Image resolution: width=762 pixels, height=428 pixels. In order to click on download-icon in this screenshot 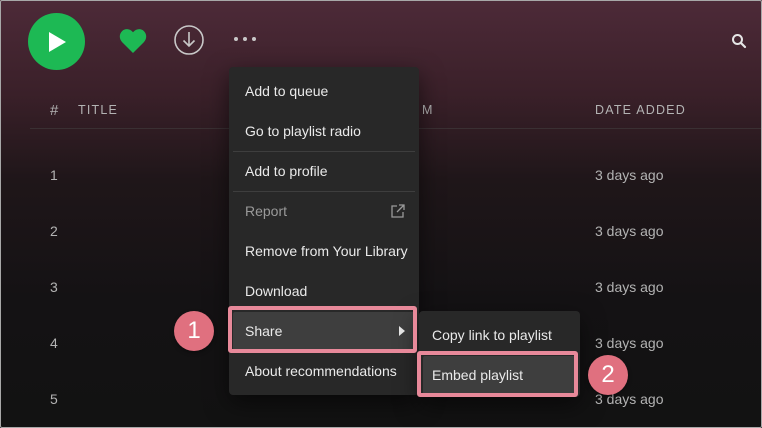, I will do `click(189, 40)`.